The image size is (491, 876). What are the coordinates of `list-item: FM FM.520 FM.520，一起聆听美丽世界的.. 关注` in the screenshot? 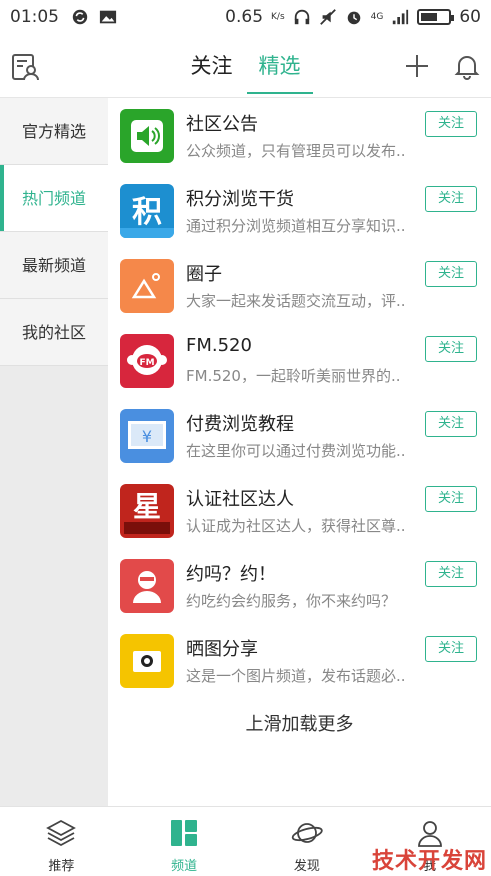 It's located at (299, 360).